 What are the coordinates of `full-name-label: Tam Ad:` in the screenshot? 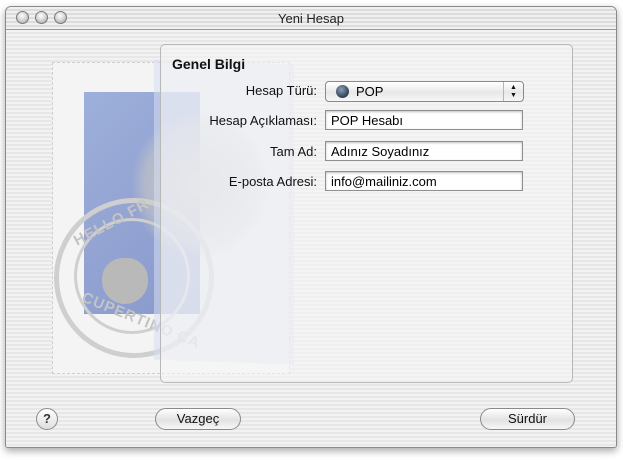 It's located at (293, 151).